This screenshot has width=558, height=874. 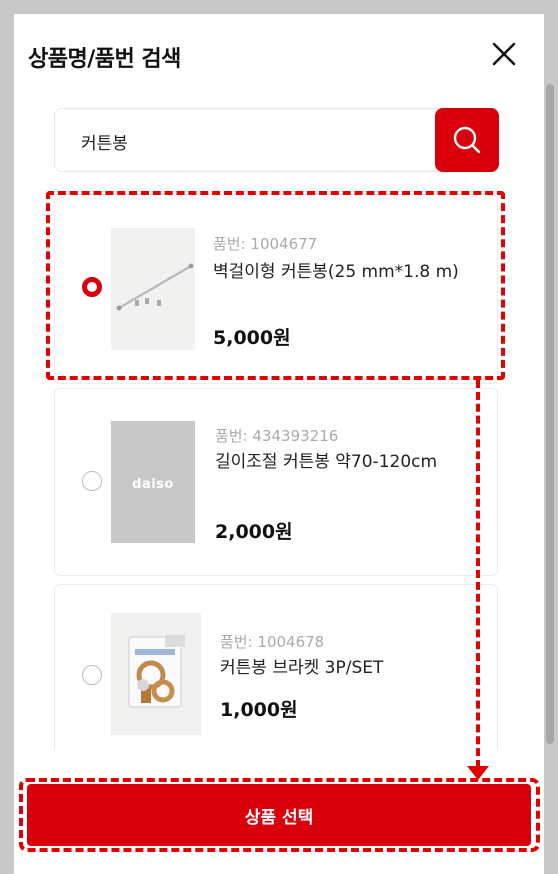 I want to click on close-button, so click(x=504, y=54).